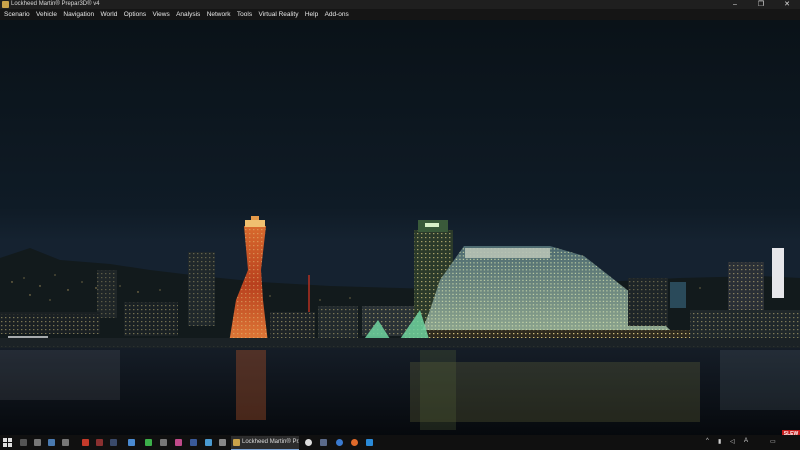 The width and height of the screenshot is (800, 450). Describe the element at coordinates (219, 14) in the screenshot. I see `menu-network: Network` at that location.